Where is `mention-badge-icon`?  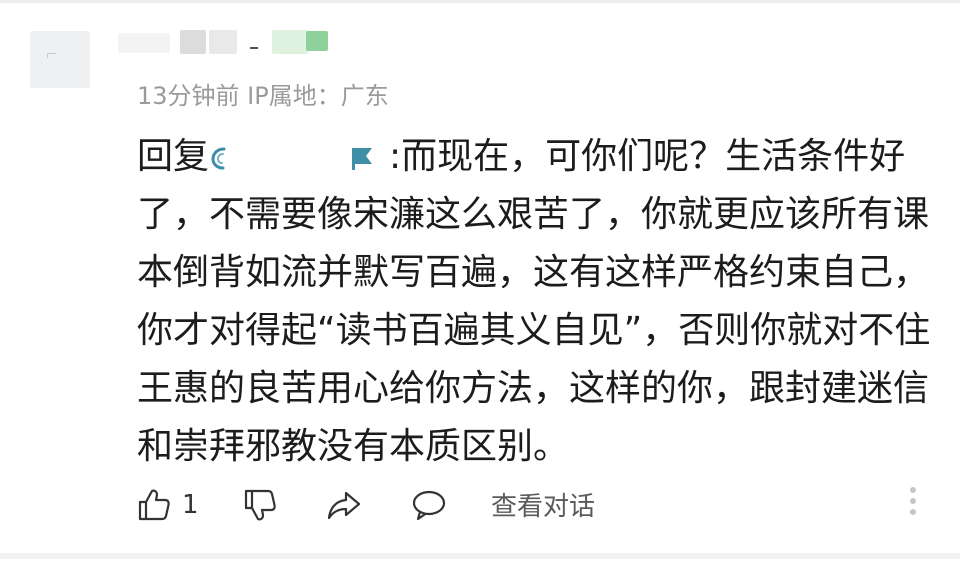
mention-badge-icon is located at coordinates (362, 159).